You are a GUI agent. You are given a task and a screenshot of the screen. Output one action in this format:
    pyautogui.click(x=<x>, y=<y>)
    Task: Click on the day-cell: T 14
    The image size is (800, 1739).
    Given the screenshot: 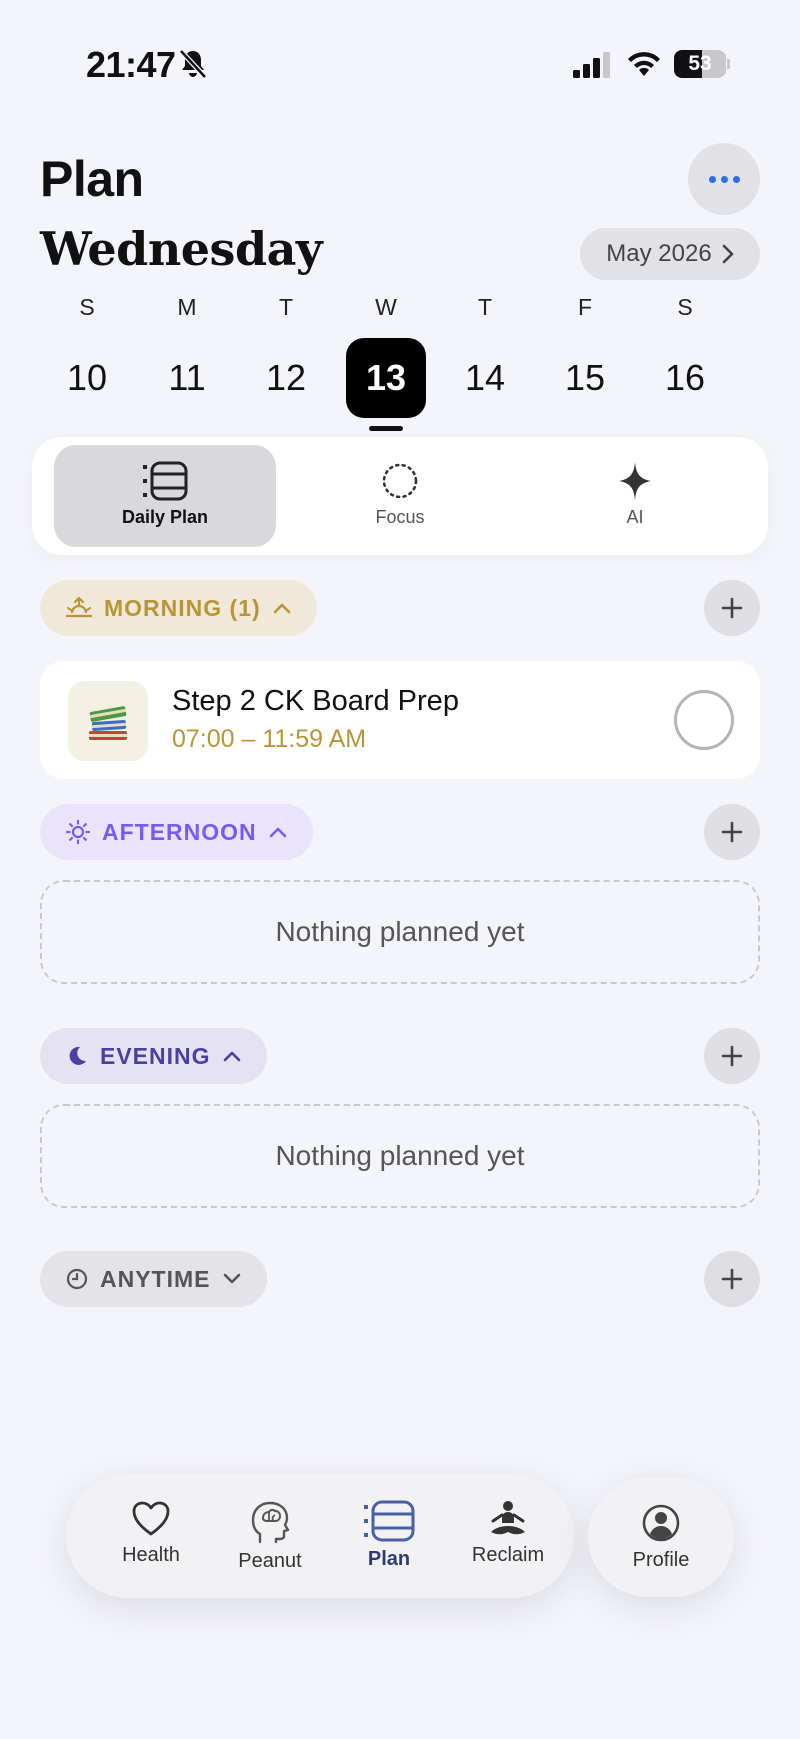 What is the action you would take?
    pyautogui.click(x=485, y=360)
    